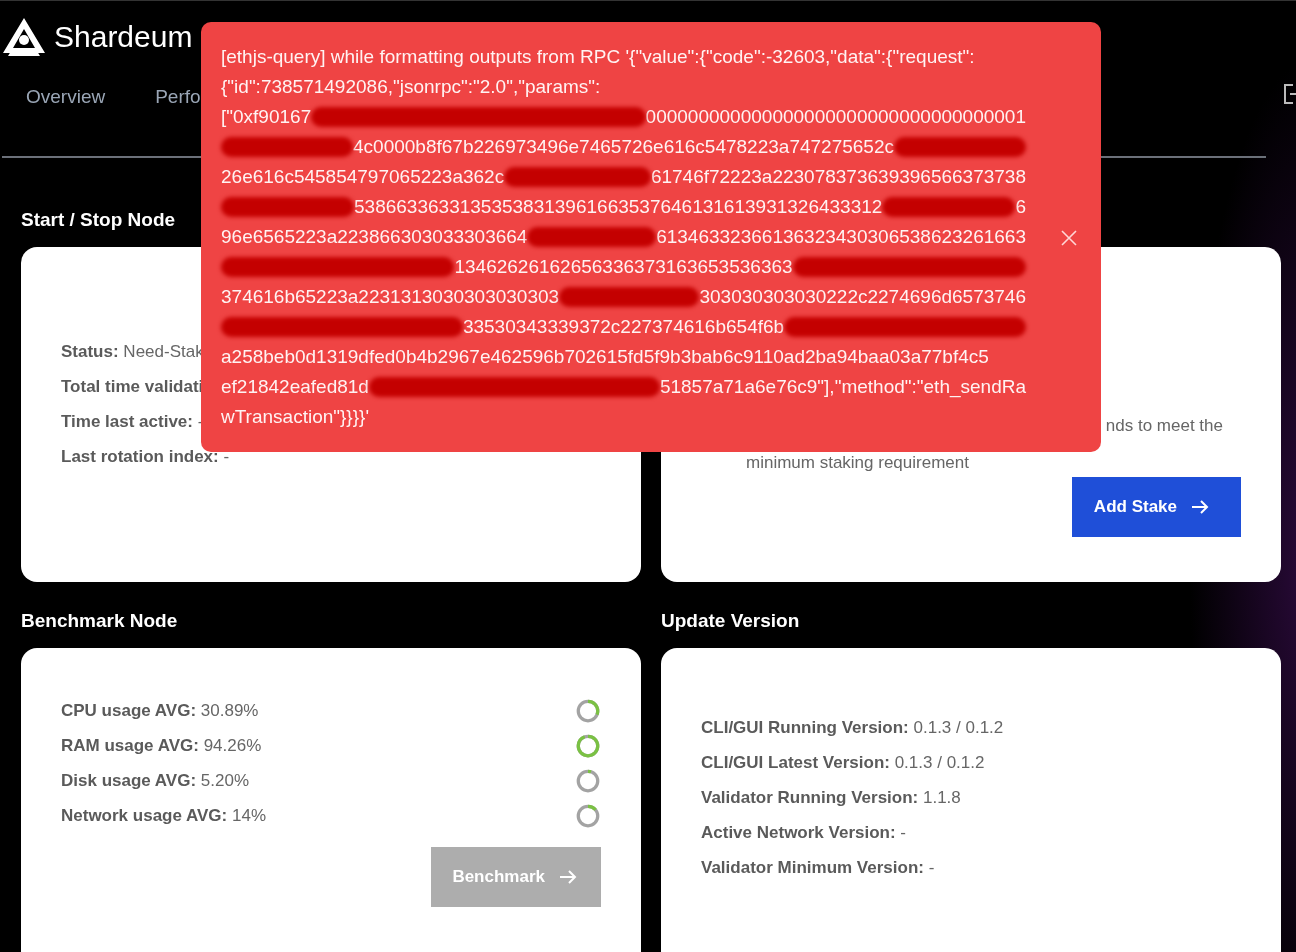 The height and width of the screenshot is (952, 1296). Describe the element at coordinates (842, 387) in the screenshot. I see `error-text: 51857a71a6e76c9"],"method":"eth_sendRa` at that location.